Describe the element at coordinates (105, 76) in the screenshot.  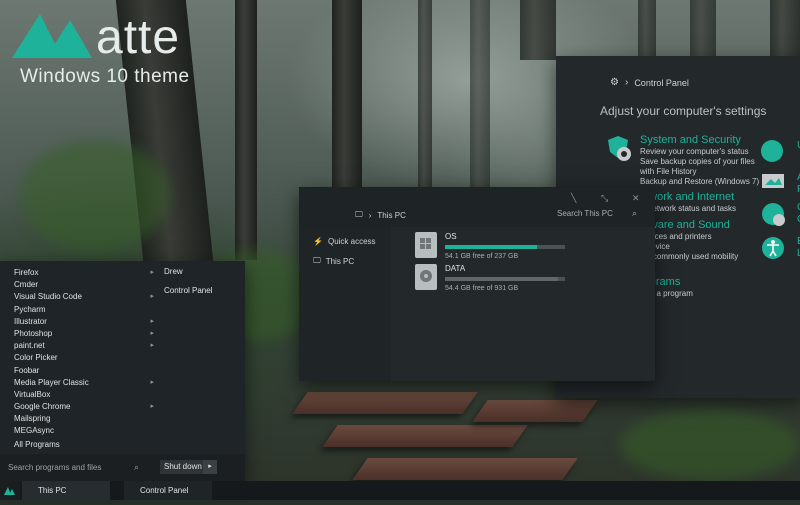
I see `logo-subtitle: Windows 10 theme` at that location.